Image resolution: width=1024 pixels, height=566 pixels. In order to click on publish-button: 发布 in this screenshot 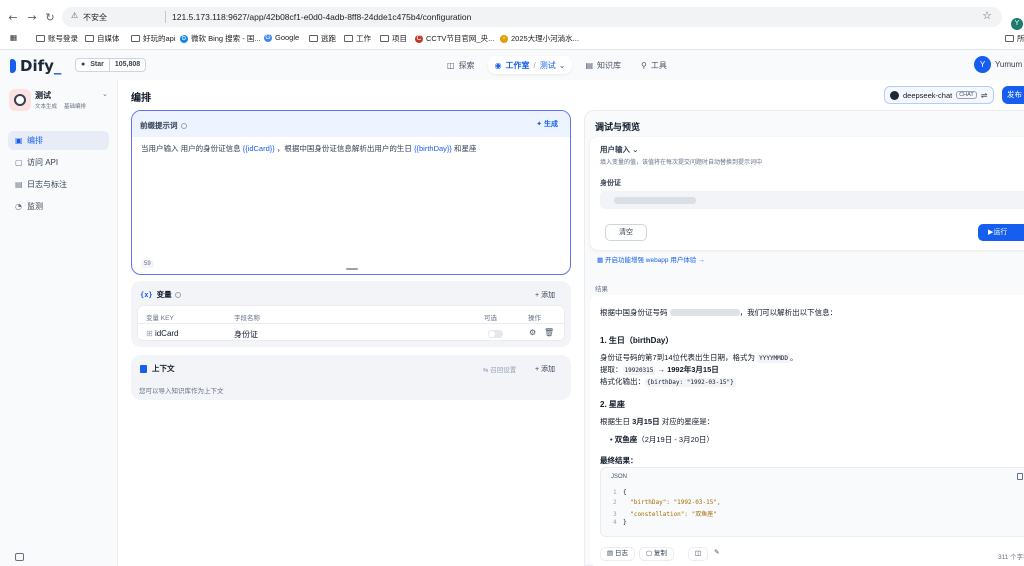, I will do `click(1013, 95)`.